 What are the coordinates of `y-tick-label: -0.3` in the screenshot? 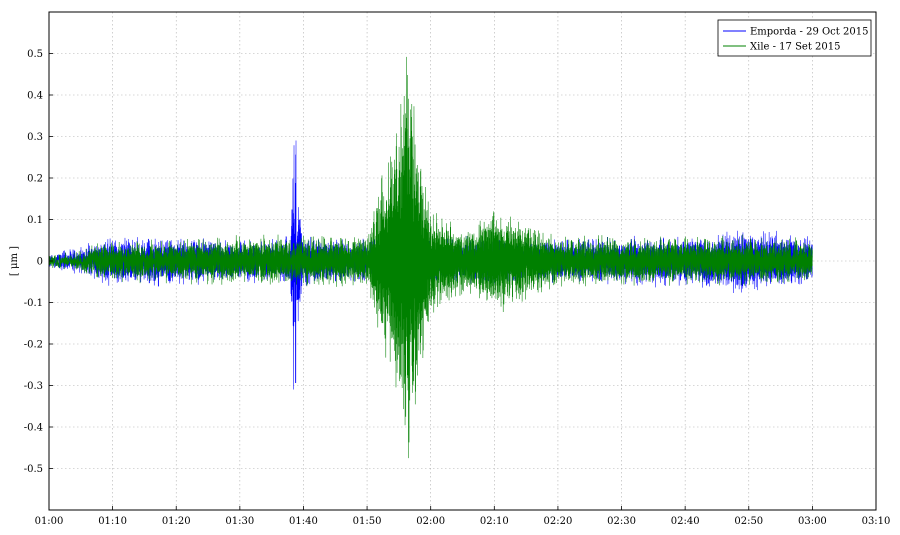 It's located at (33, 386).